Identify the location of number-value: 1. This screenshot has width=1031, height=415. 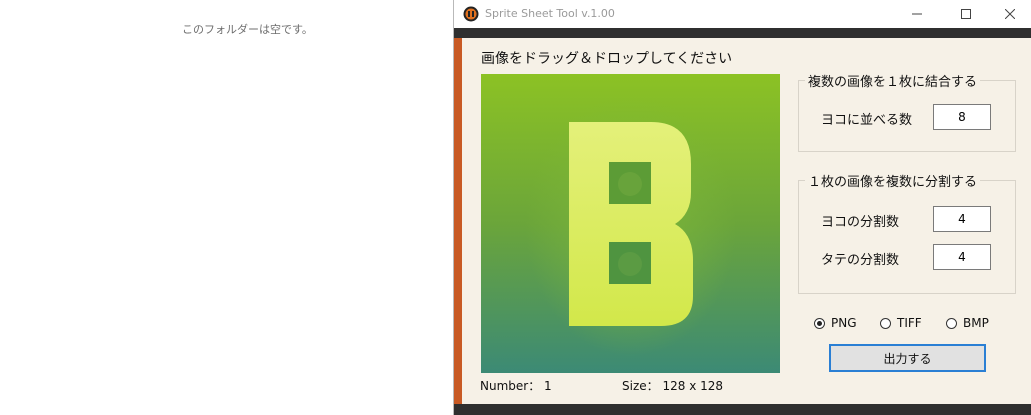
(548, 386).